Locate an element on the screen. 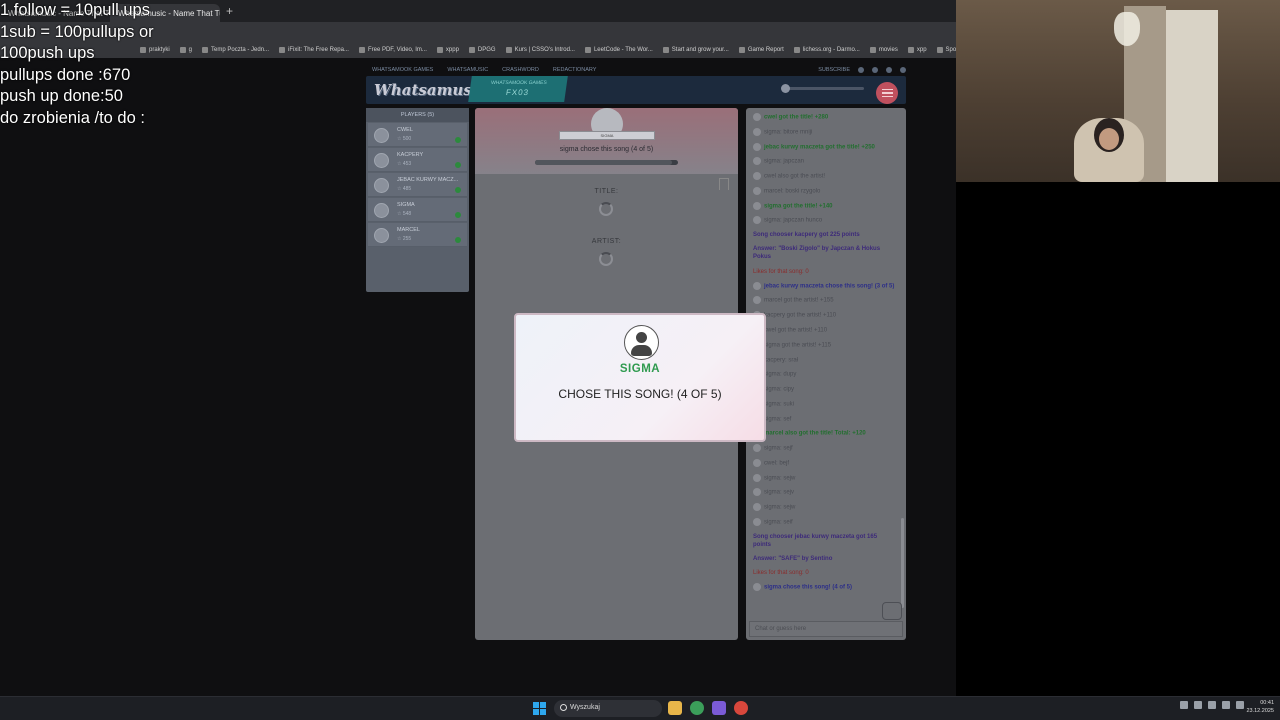  site-header: Whatsamusic WHATSAMOOK GAMES FX03 is located at coordinates (636, 90).